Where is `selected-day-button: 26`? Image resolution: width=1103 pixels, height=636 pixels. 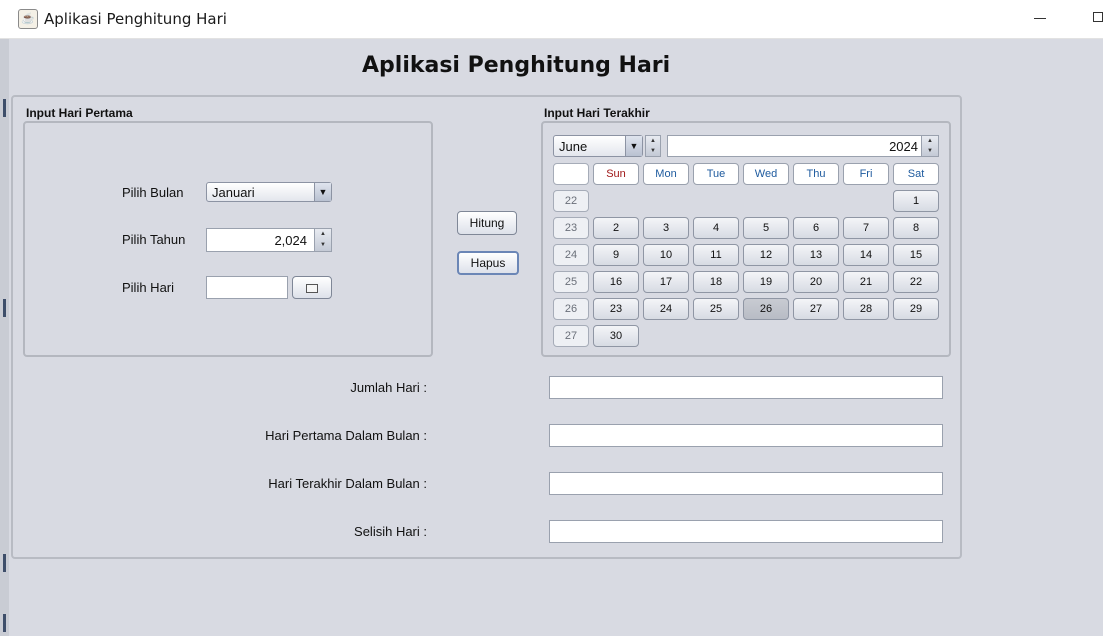 selected-day-button: 26 is located at coordinates (766, 309).